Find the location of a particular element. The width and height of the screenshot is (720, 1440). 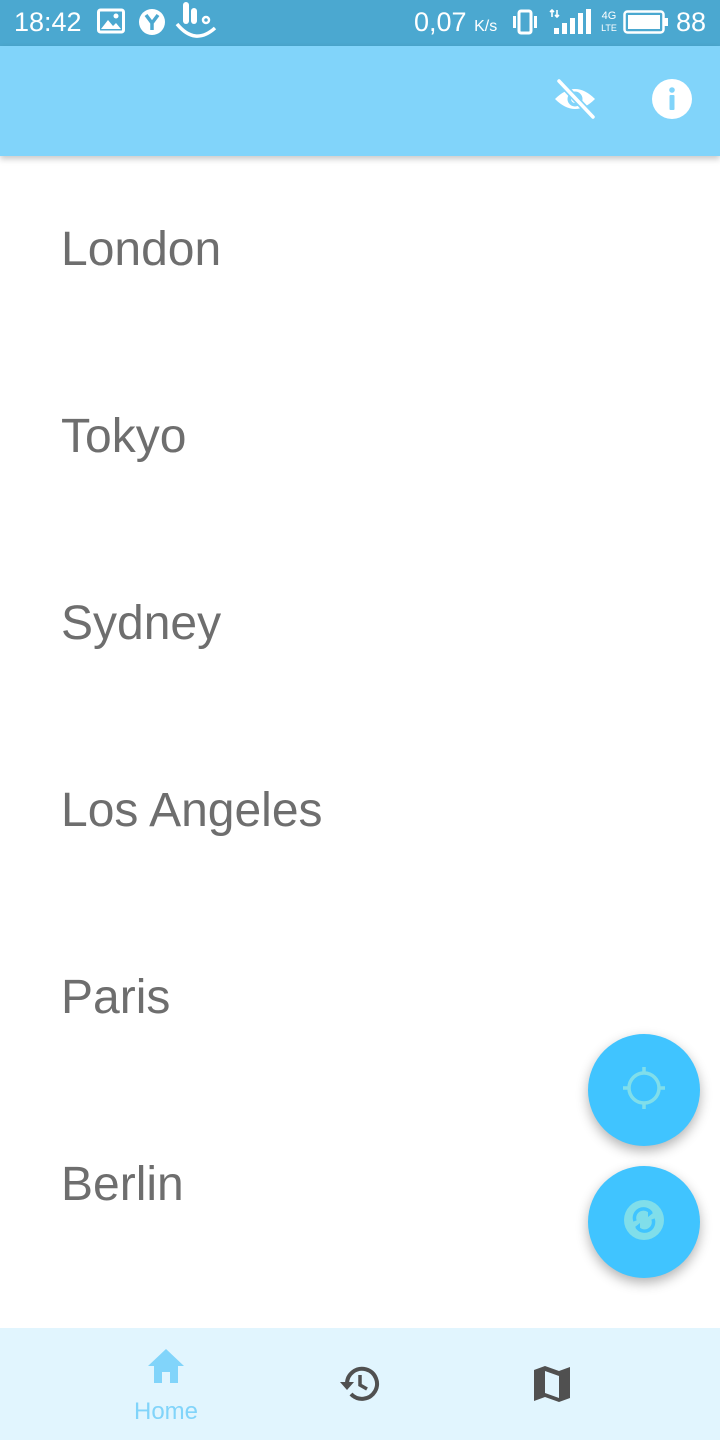

home-icon is located at coordinates (166, 1367).